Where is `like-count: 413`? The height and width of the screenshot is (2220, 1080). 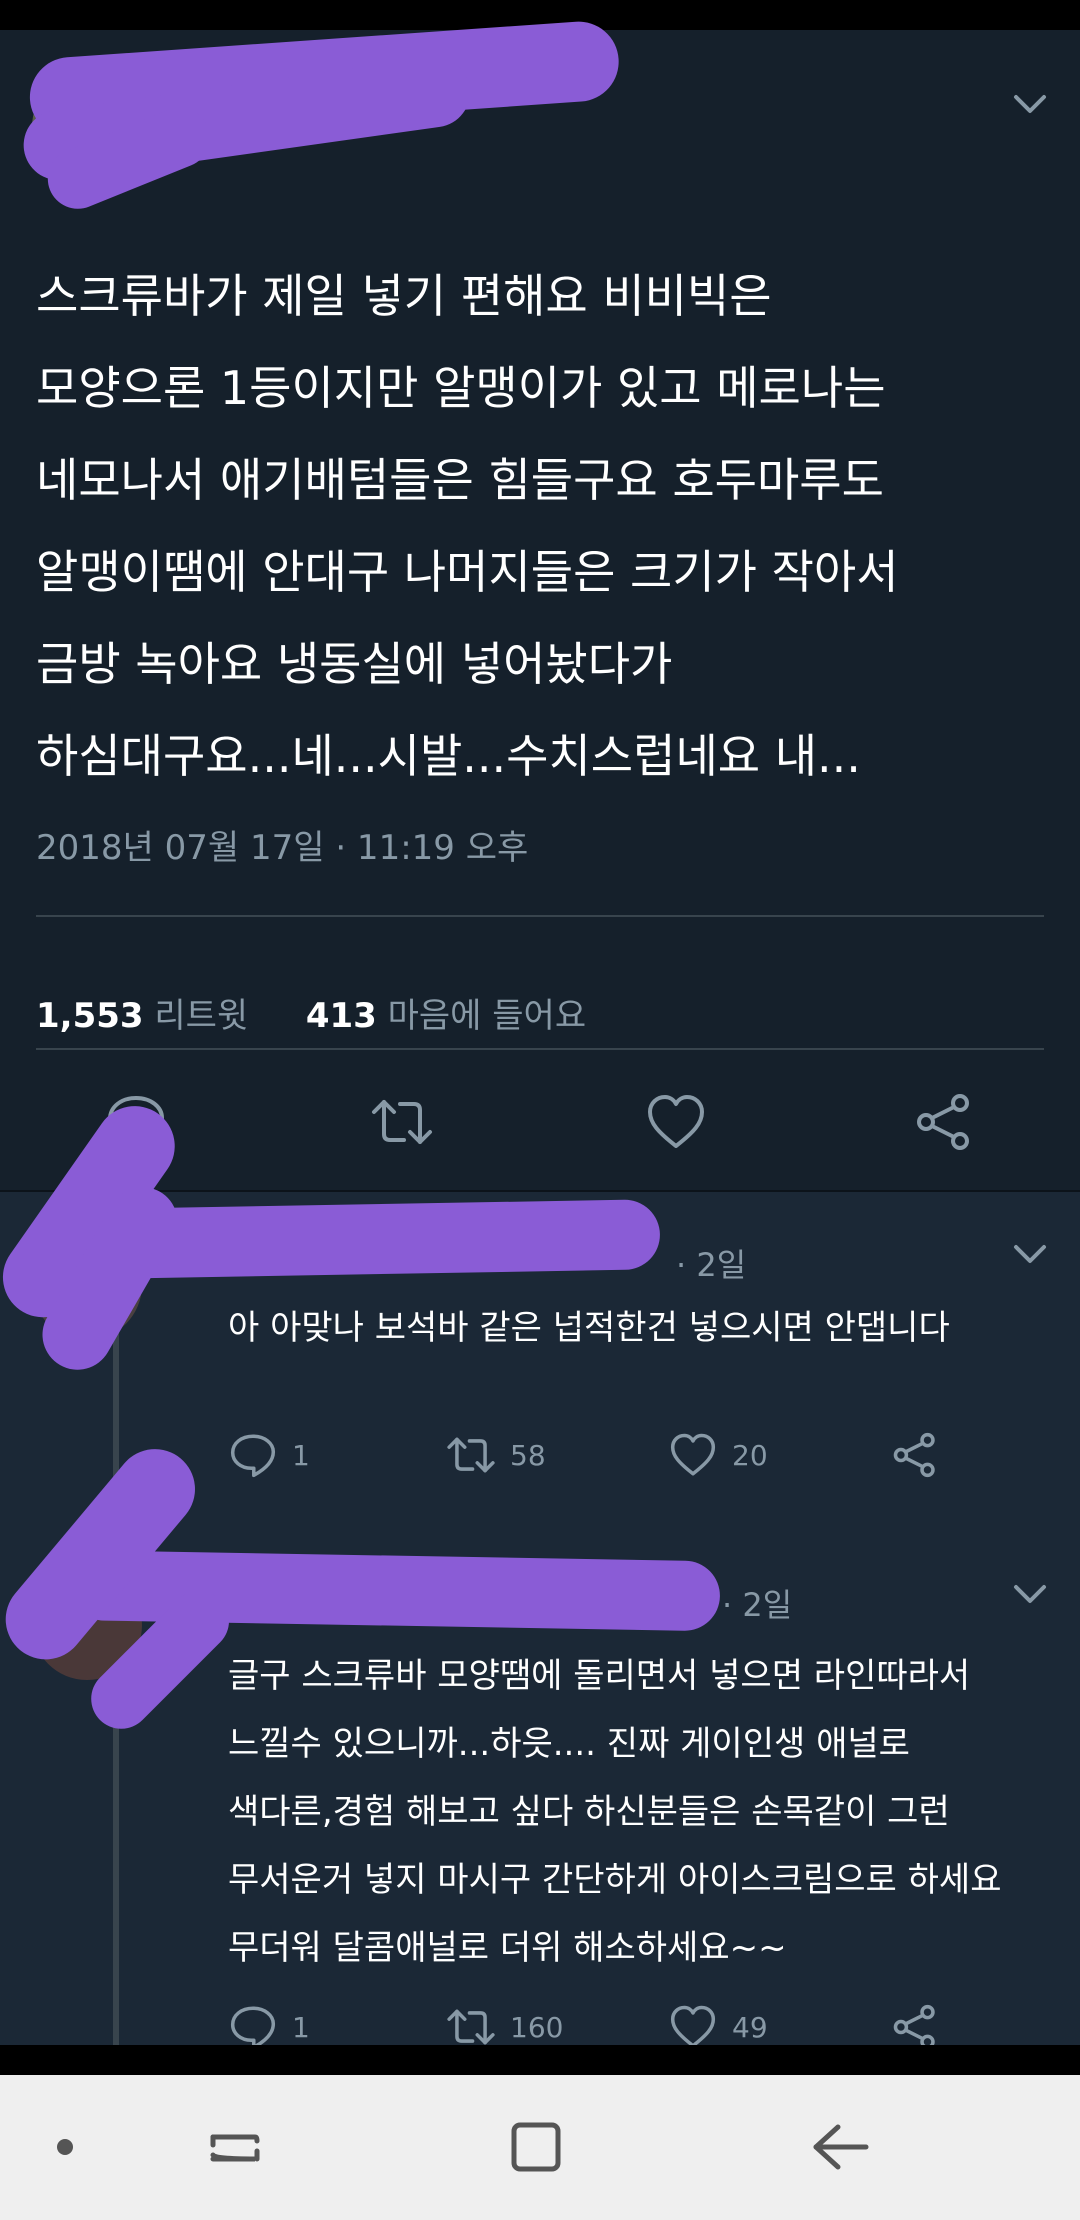
like-count: 413 is located at coordinates (341, 1016).